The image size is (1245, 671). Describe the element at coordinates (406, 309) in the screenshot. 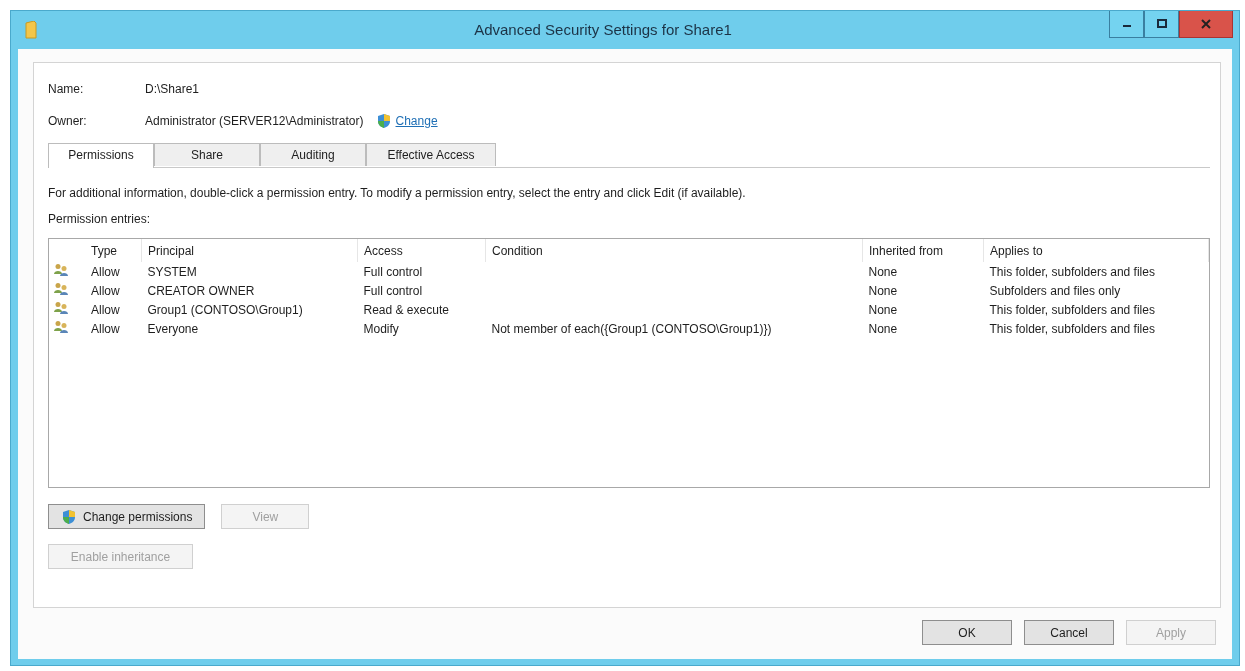

I see `table-cell: Read & execute` at that location.